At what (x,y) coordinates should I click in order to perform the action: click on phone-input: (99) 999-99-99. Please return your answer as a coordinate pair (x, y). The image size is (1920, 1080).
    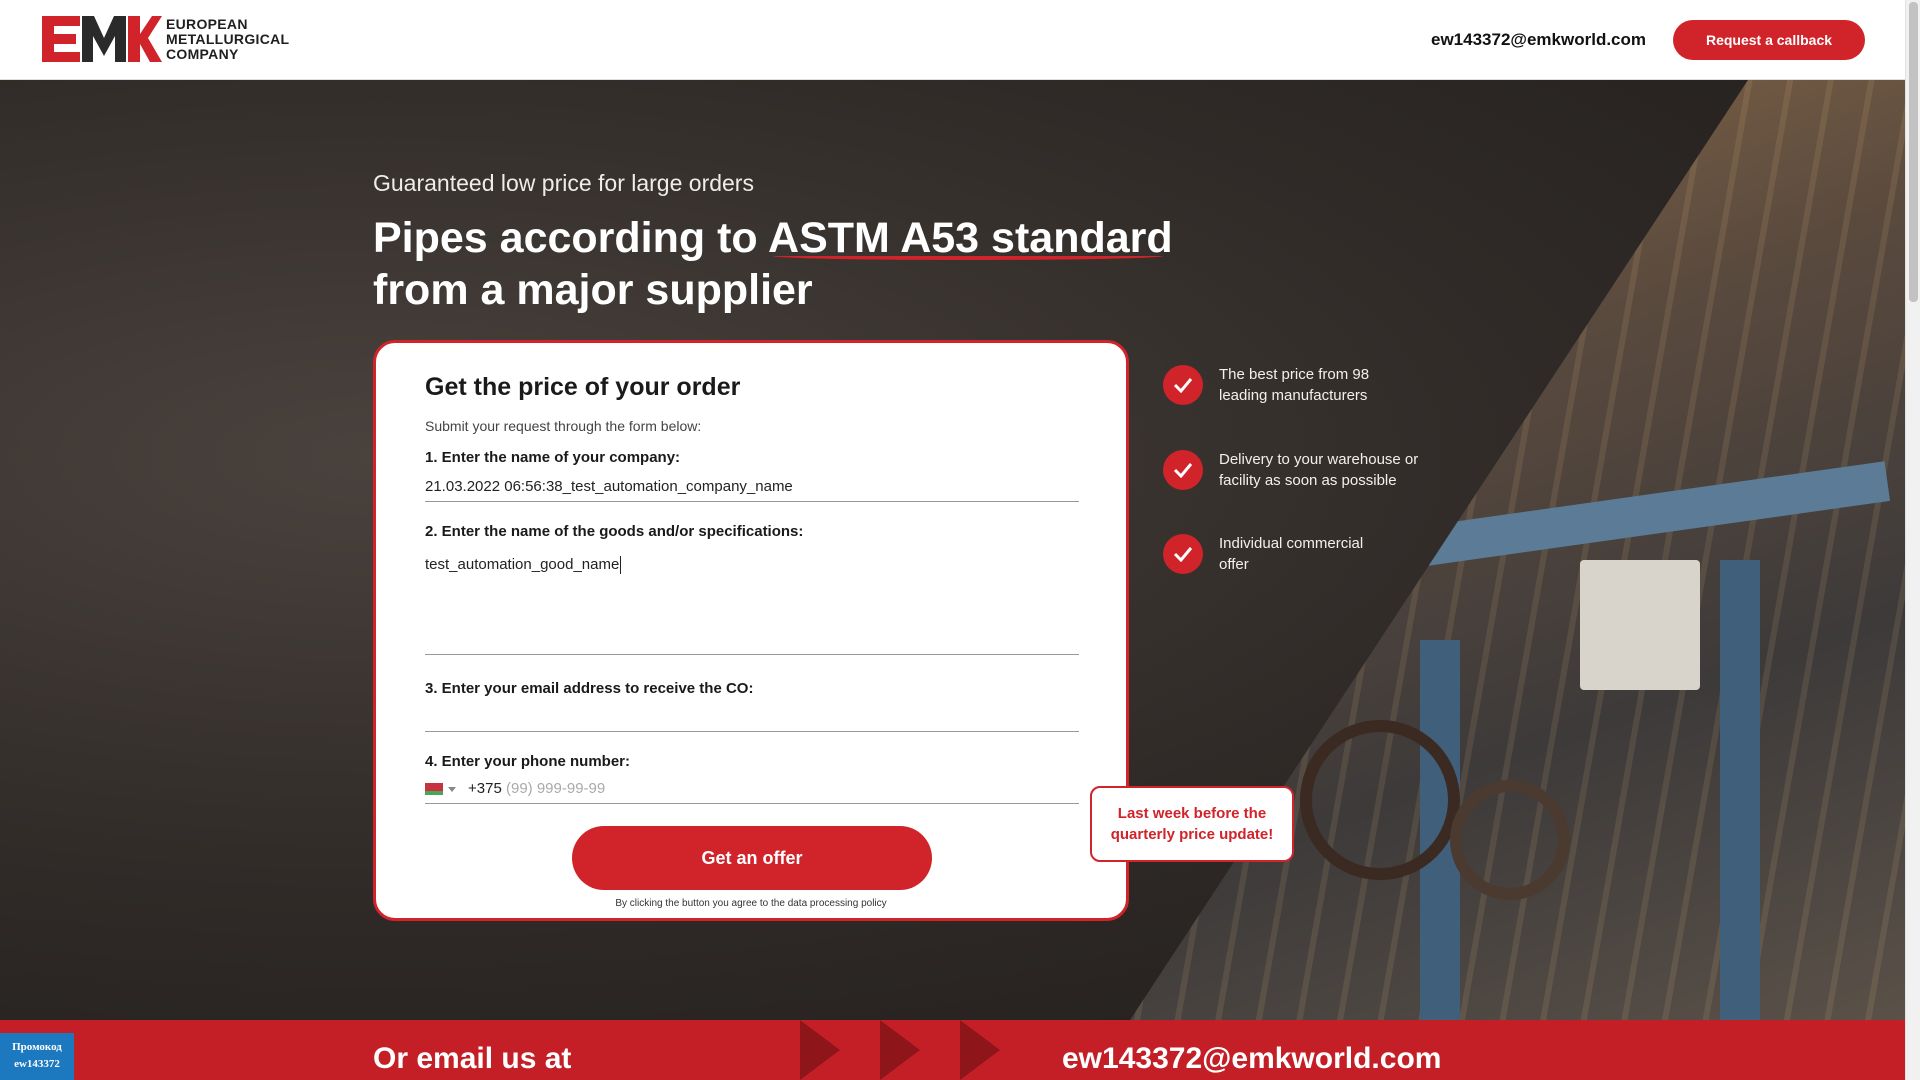
    Looking at the image, I should click on (555, 788).